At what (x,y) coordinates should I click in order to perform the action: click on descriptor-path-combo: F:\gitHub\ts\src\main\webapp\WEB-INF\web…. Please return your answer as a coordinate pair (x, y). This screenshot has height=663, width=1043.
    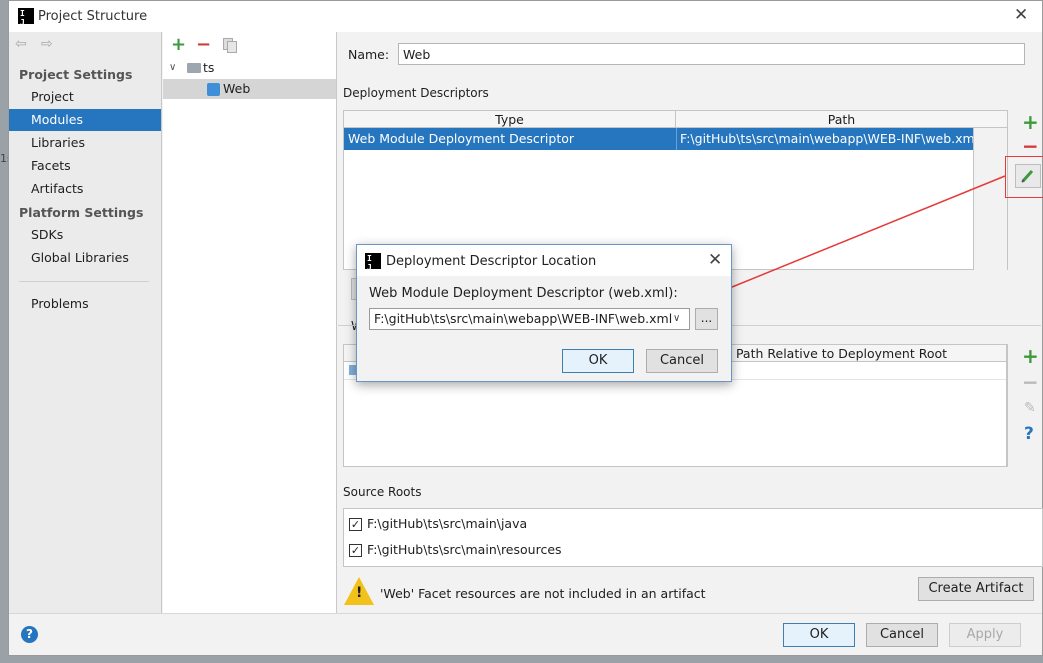
    Looking at the image, I should click on (529, 319).